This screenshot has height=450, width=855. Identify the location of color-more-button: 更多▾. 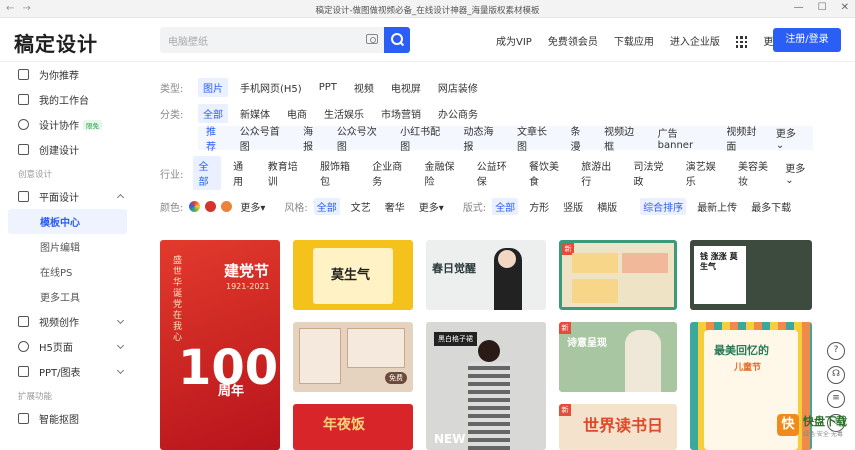
(252, 206).